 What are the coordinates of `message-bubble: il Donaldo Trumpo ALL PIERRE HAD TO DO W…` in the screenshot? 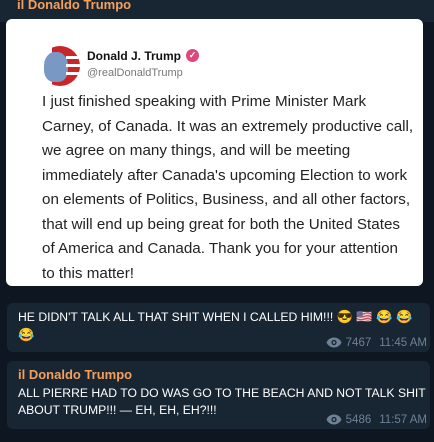 It's located at (218, 395).